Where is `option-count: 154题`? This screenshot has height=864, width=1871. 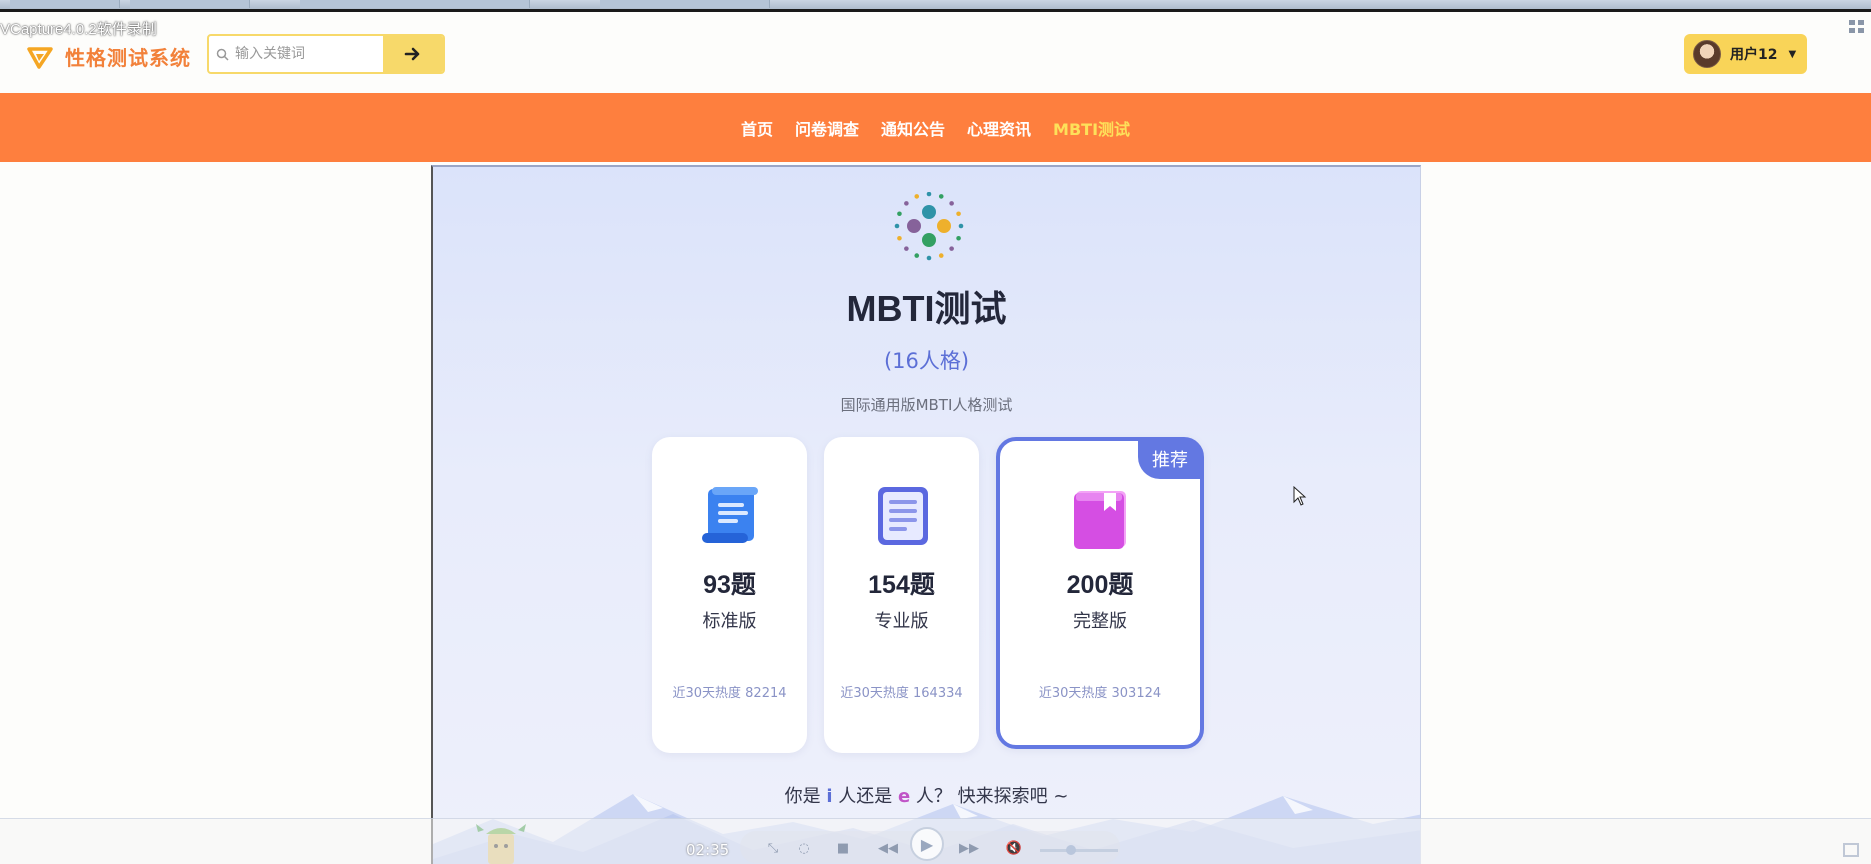 option-count: 154题 is located at coordinates (901, 585).